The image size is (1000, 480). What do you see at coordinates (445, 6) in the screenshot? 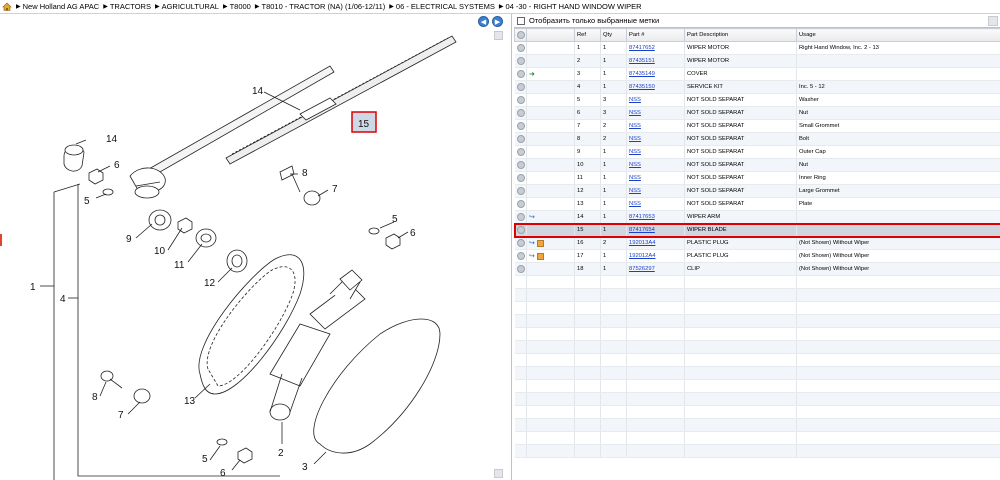
I see `breadcrumb-item: 06 - ELECTRICAL SYSTEMS` at bounding box center [445, 6].